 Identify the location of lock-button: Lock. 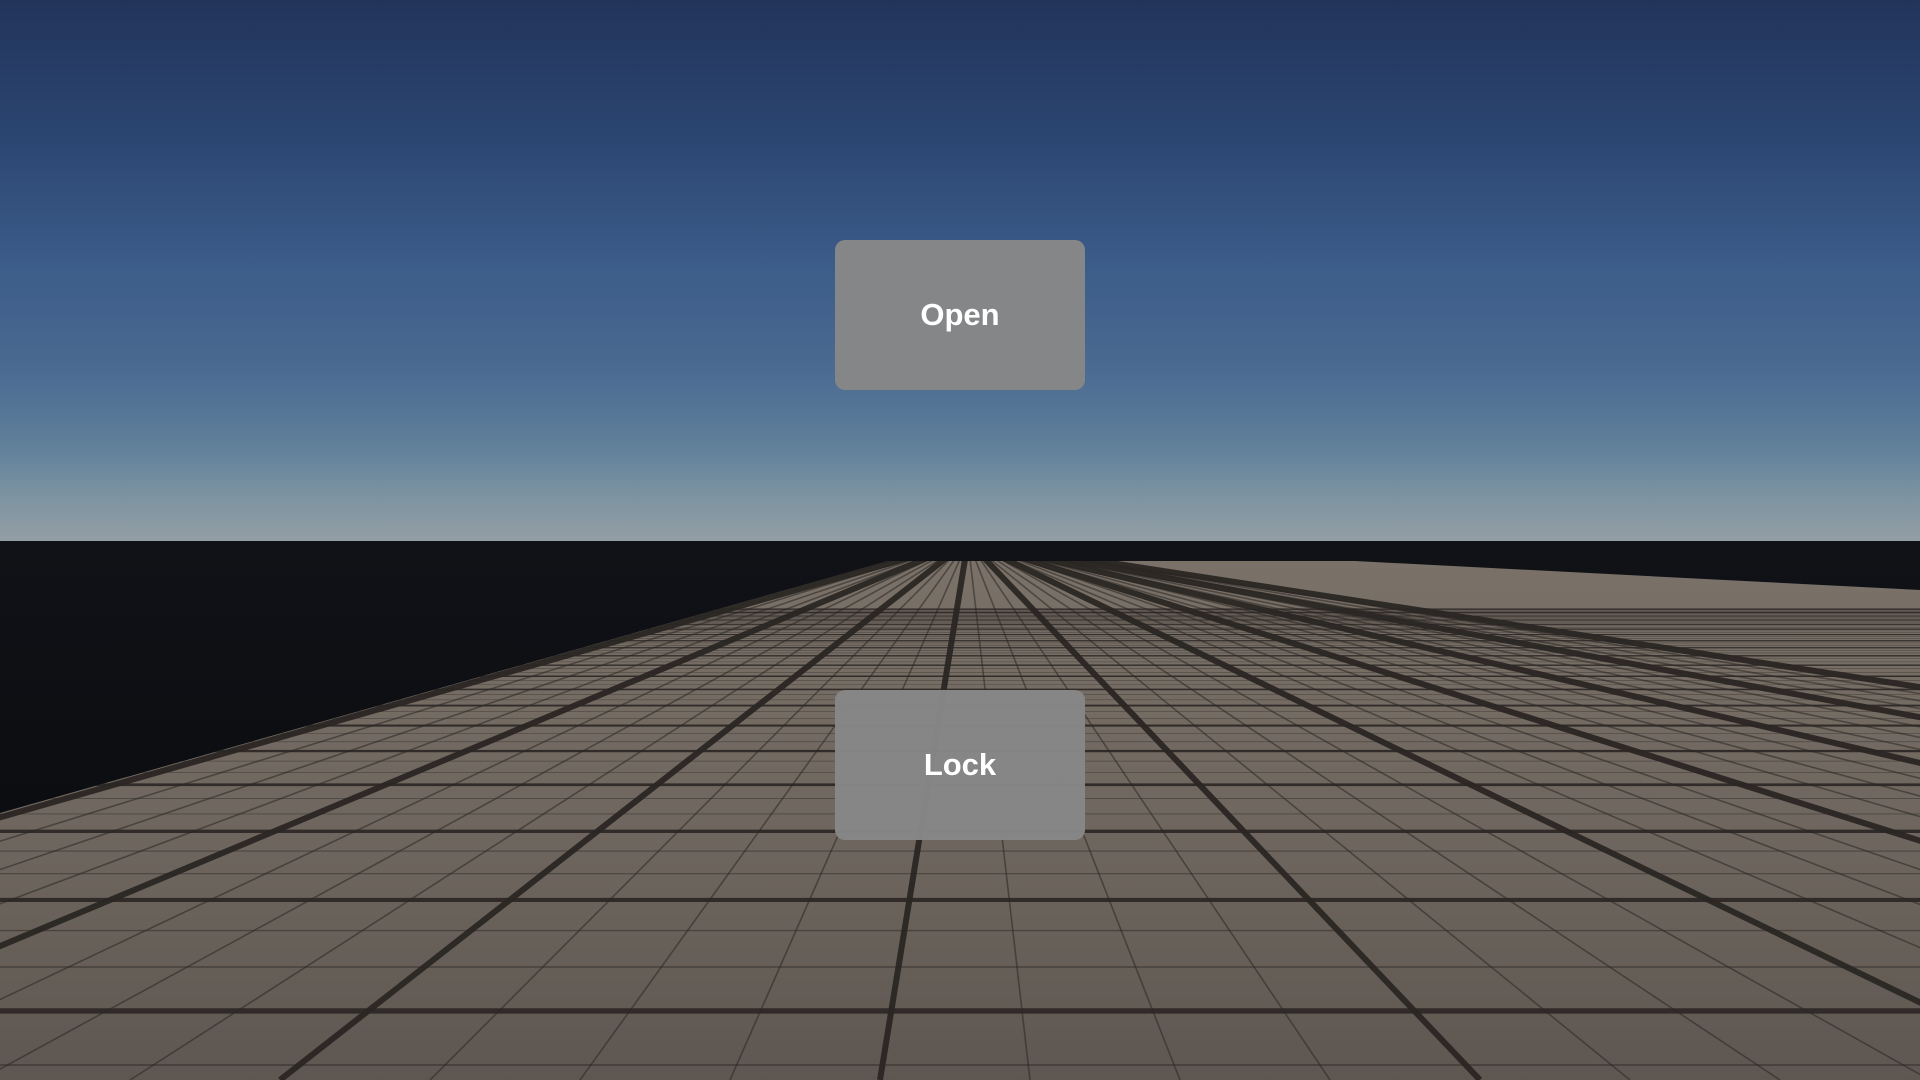
(960, 765).